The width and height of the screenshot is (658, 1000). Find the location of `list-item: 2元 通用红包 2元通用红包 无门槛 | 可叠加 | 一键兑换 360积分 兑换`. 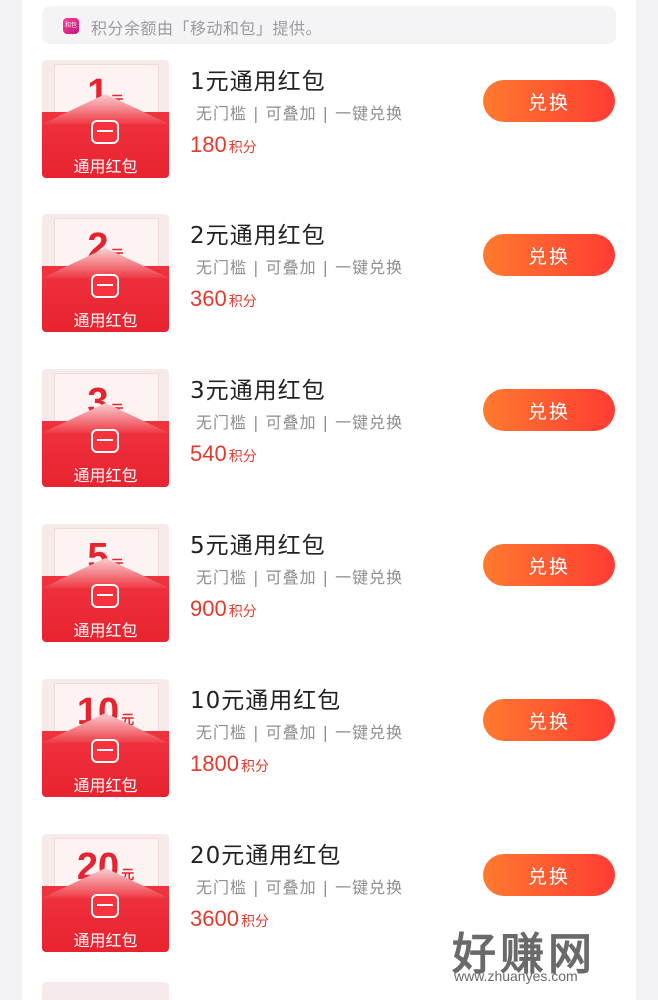

list-item: 2元 通用红包 2元通用红包 无门槛 | 可叠加 | 一键兑换 360积分 兑换 is located at coordinates (329, 284).